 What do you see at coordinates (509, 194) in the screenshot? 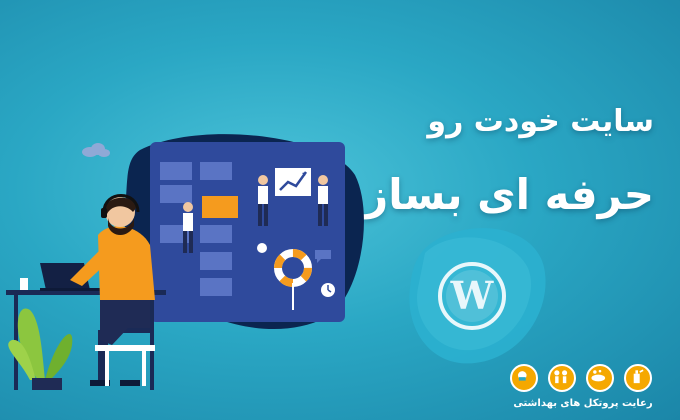
I see `headline-line-2: حرفه ای بساز` at bounding box center [509, 194].